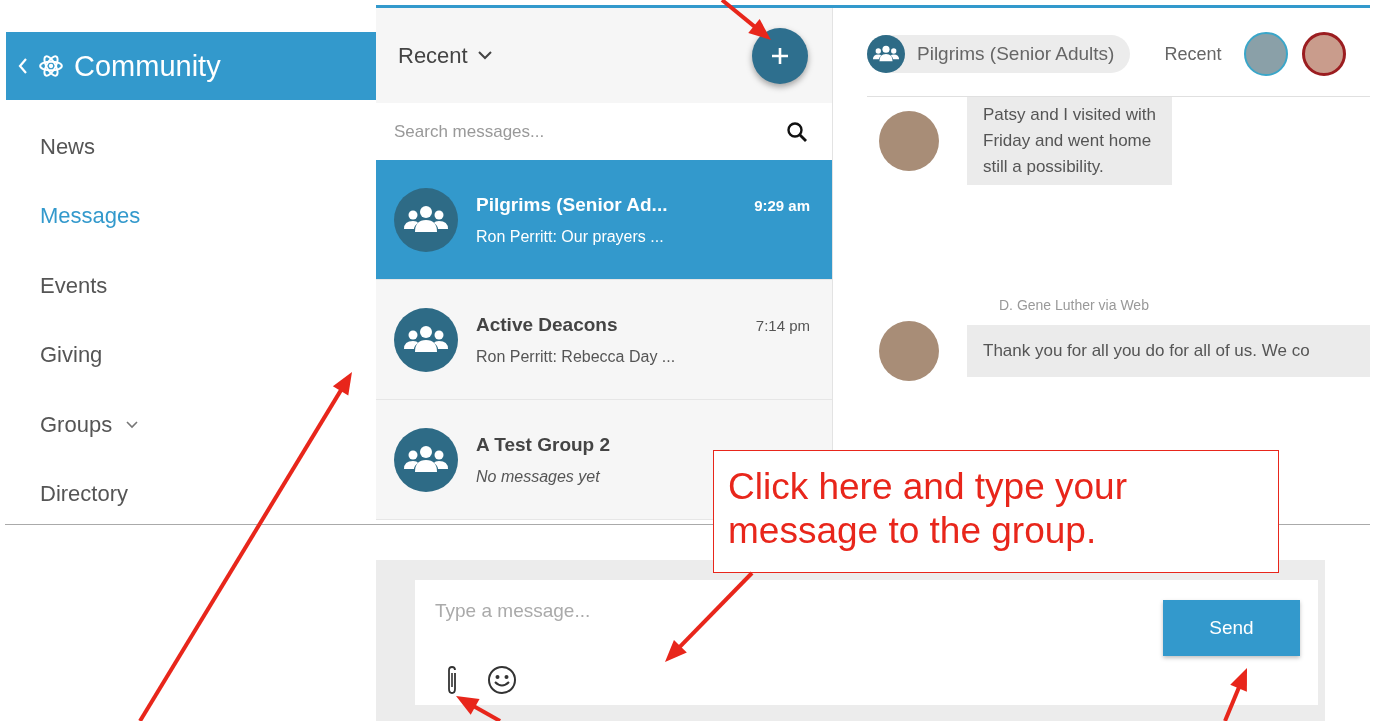 Image resolution: width=1377 pixels, height=721 pixels. I want to click on emoji-icon, so click(502, 680).